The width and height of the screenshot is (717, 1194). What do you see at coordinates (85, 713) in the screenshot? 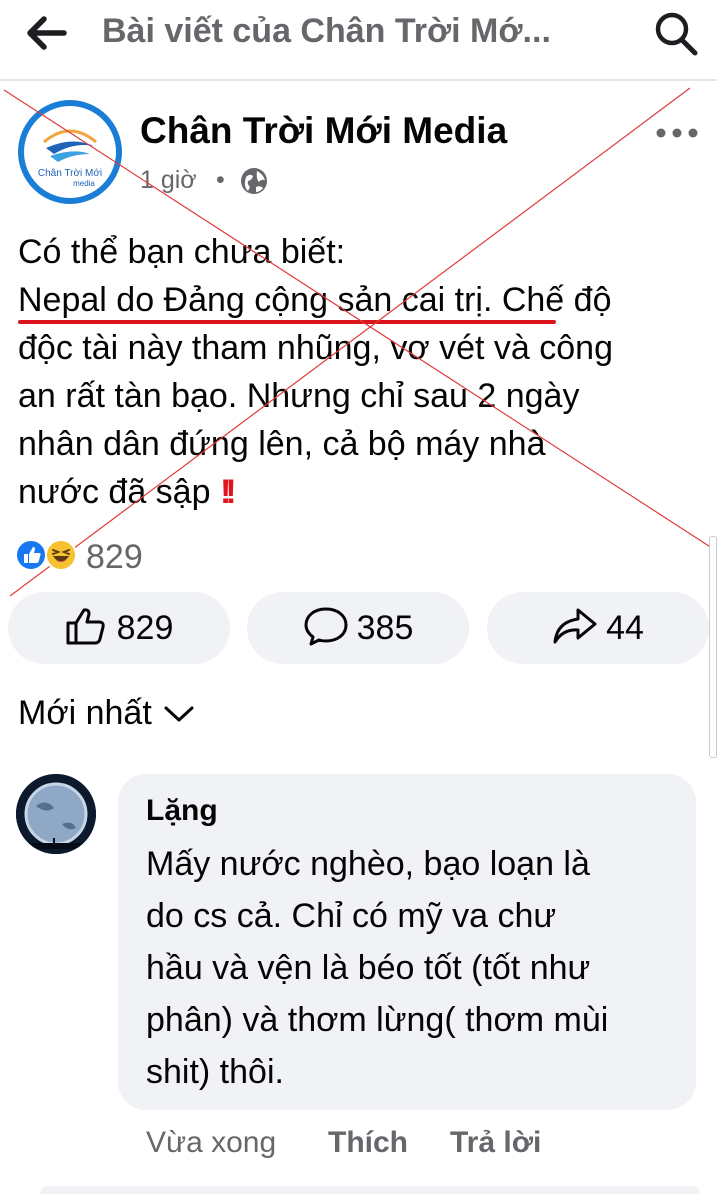
I see `sort-label: Mới nhất` at bounding box center [85, 713].